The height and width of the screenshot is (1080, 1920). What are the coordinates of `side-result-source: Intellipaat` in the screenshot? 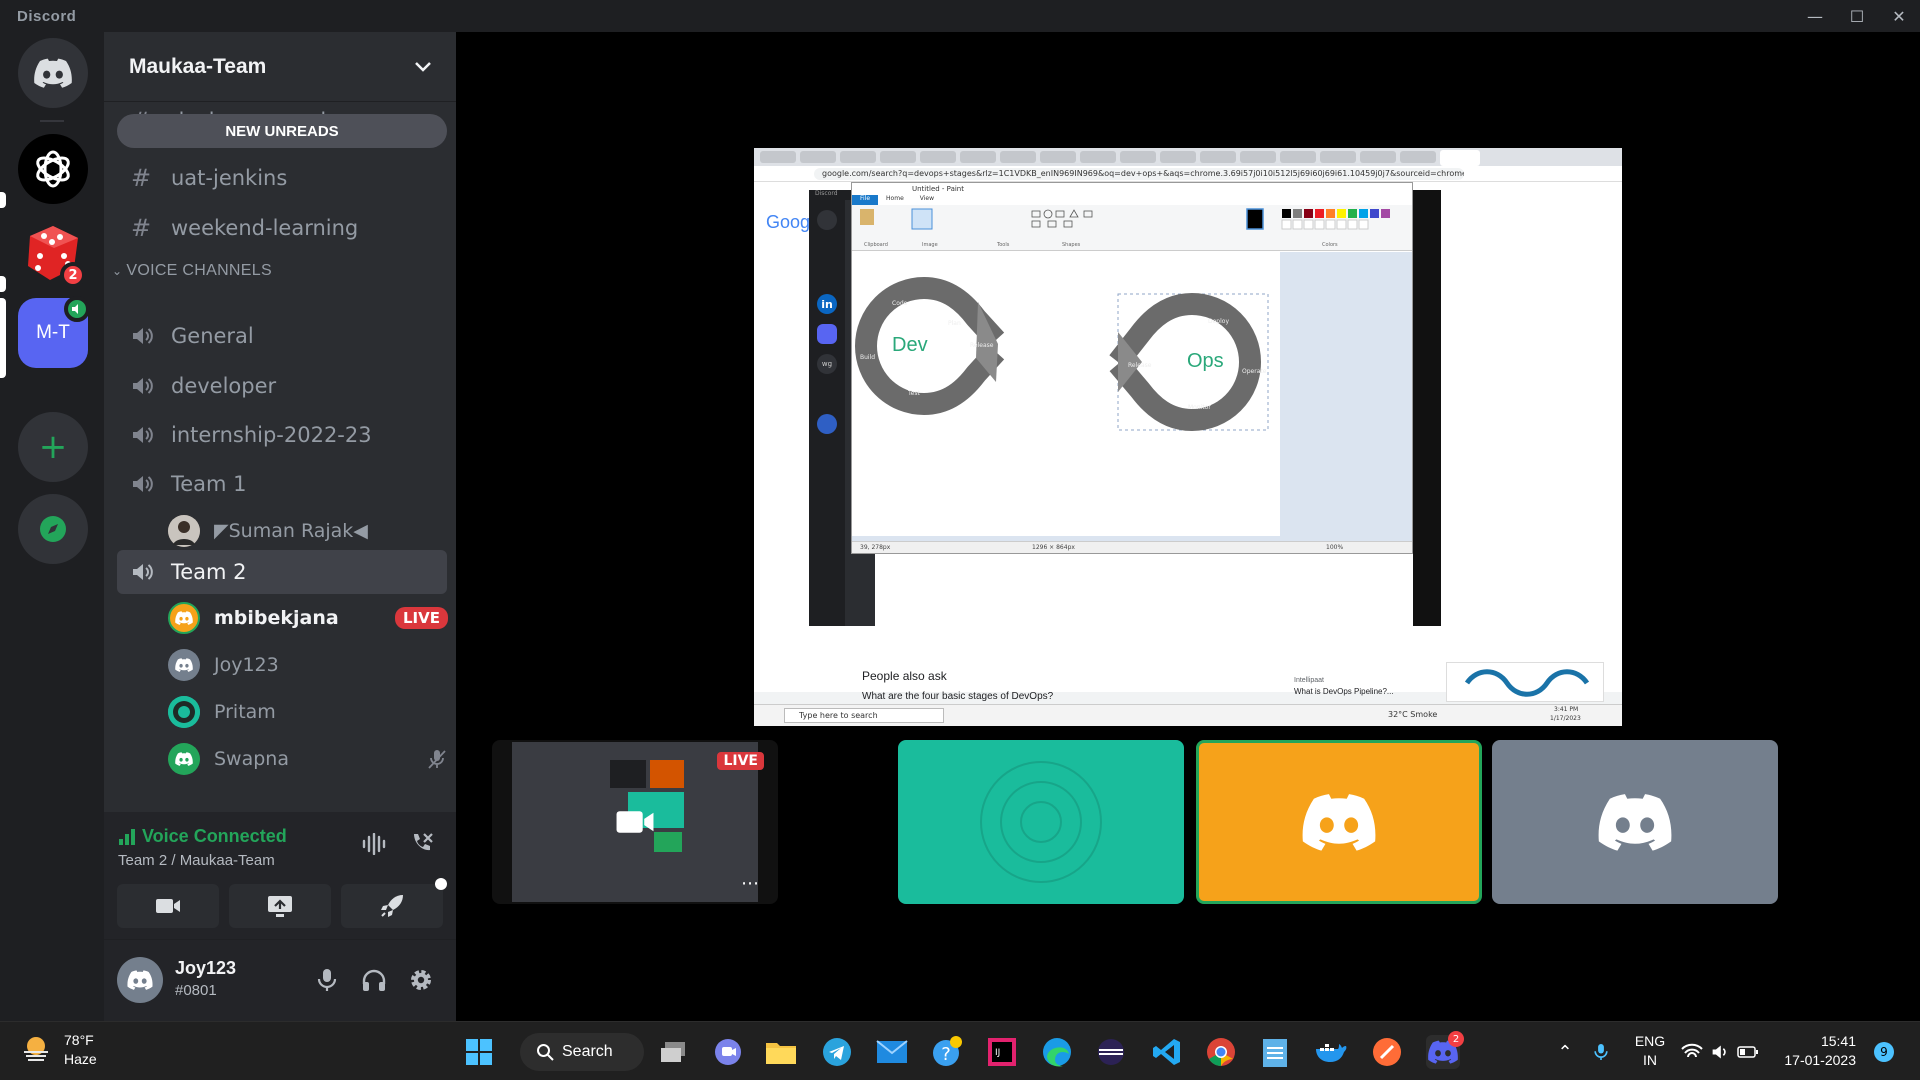 It's located at (1309, 680).